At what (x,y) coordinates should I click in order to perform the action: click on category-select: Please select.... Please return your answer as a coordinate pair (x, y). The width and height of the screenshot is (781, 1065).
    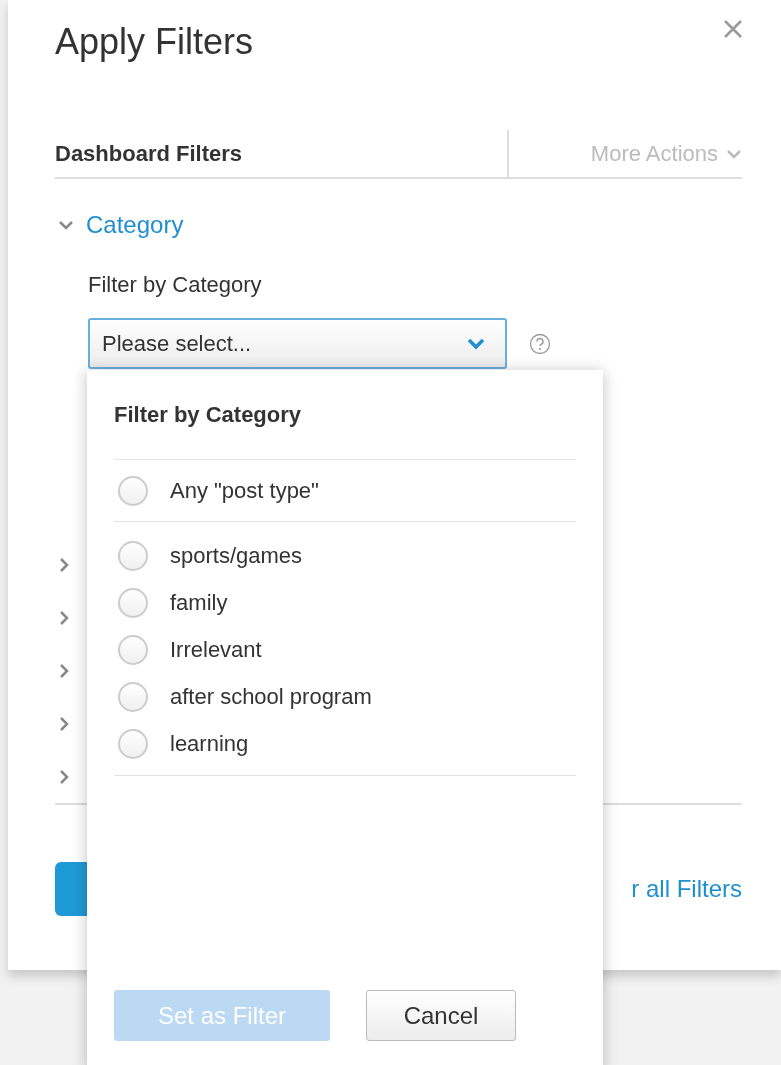
    Looking at the image, I should click on (297, 343).